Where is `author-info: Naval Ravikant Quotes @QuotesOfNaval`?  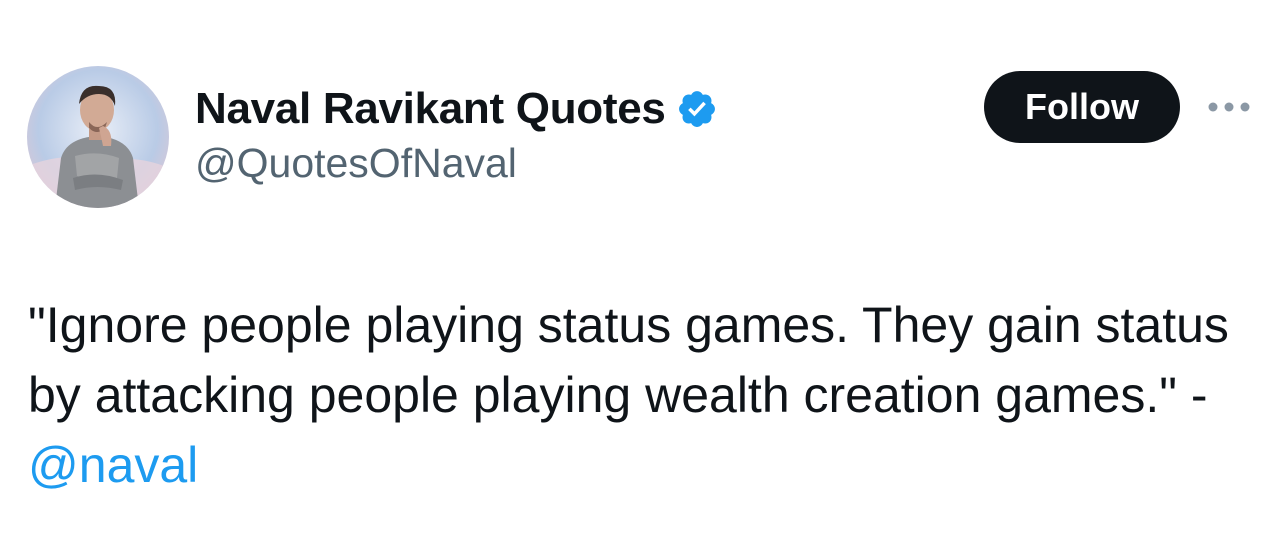
author-info: Naval Ravikant Quotes @QuotesOfNaval is located at coordinates (456, 134).